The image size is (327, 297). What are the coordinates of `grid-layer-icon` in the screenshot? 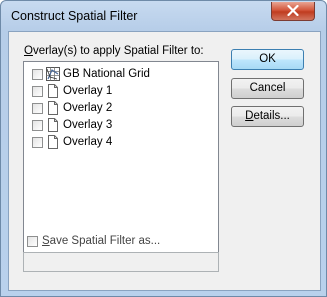 It's located at (53, 74).